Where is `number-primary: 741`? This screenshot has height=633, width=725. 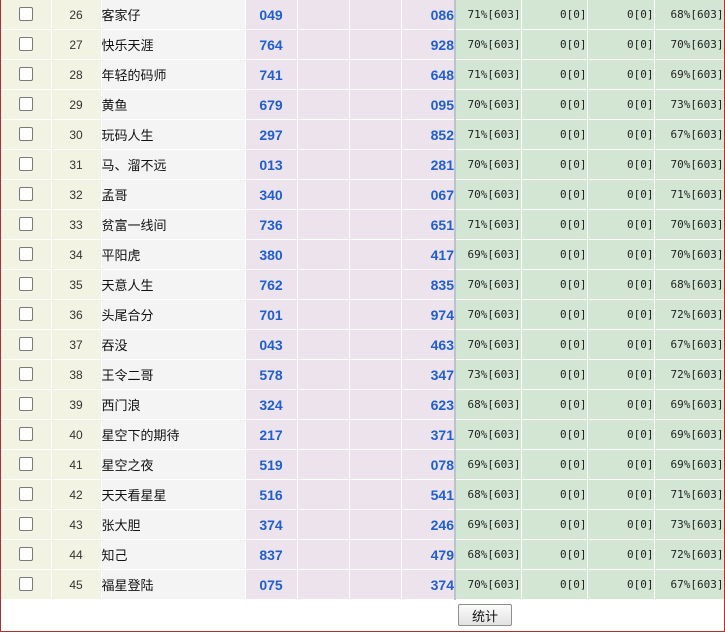
number-primary: 741 is located at coordinates (271, 74).